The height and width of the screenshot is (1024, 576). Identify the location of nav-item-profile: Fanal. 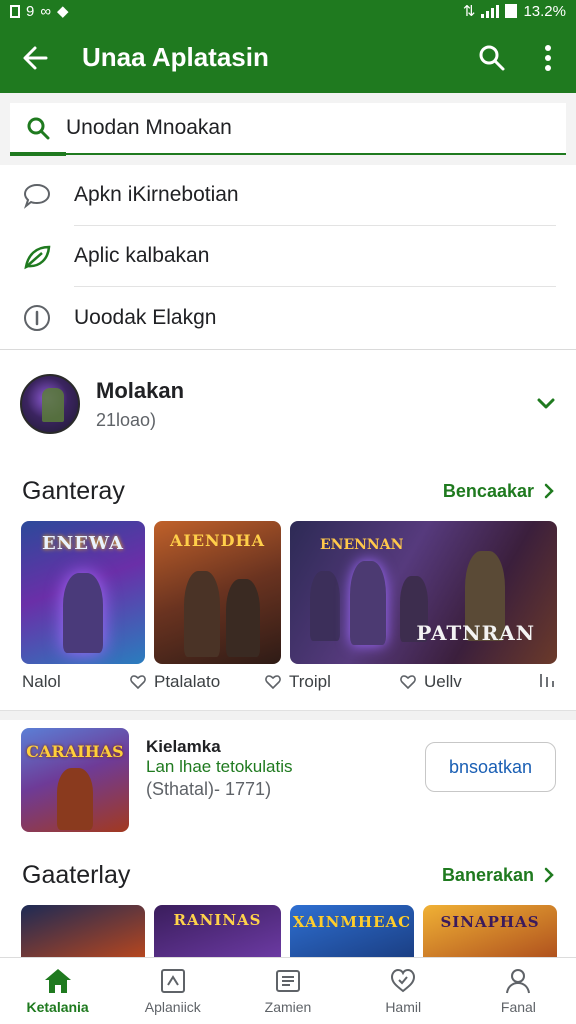
(518, 991).